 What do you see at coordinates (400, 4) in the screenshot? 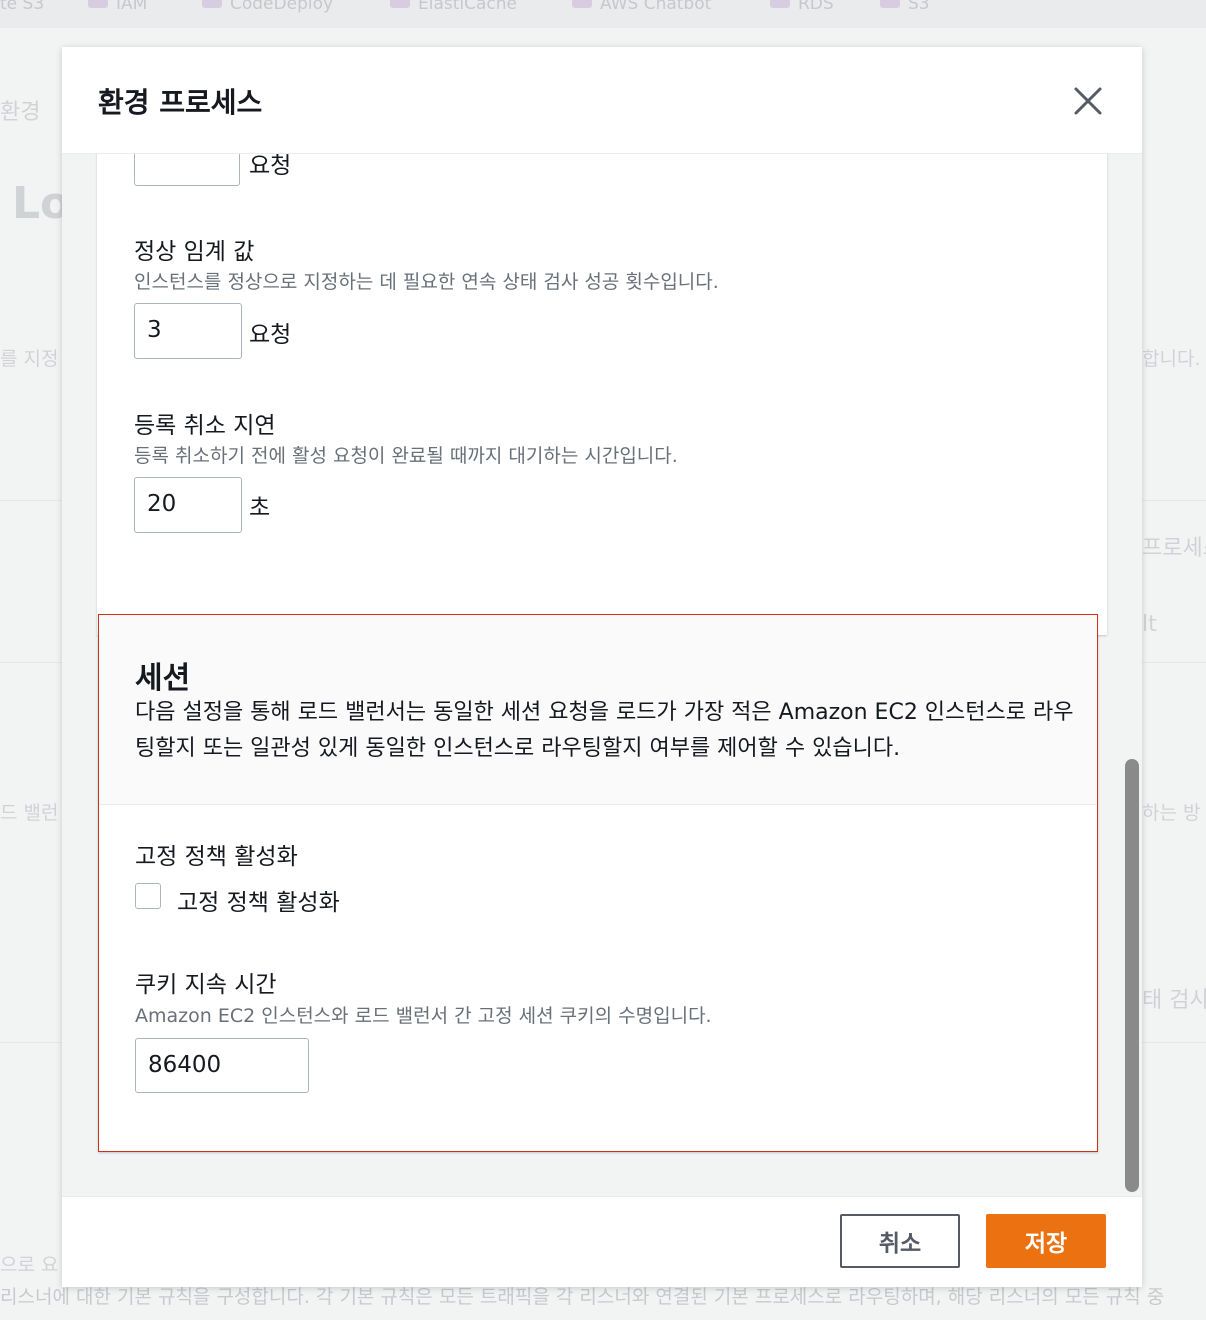
I see `elasticache-icon` at bounding box center [400, 4].